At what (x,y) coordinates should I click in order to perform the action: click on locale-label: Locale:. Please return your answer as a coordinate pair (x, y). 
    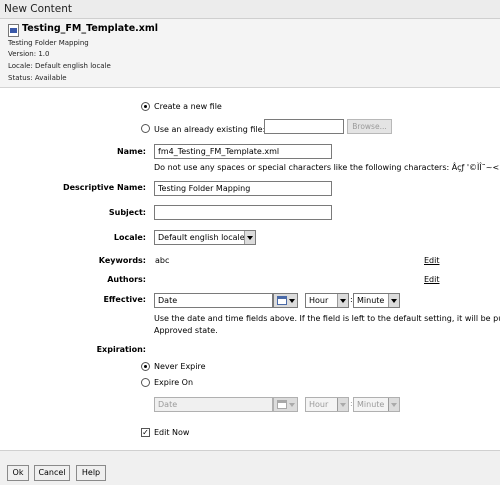
    Looking at the image, I should click on (129, 237).